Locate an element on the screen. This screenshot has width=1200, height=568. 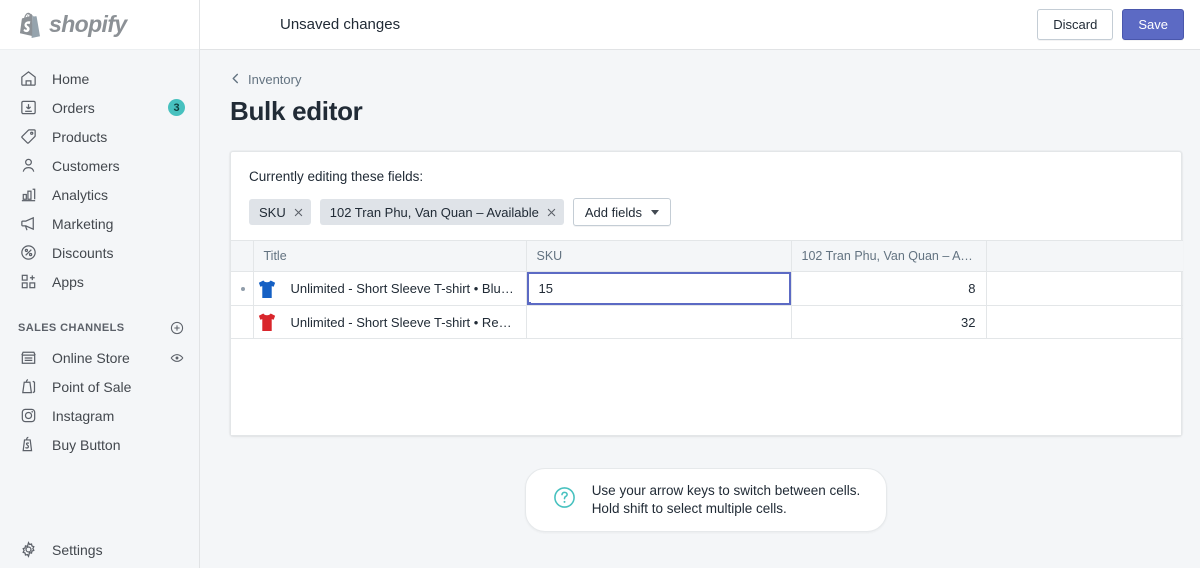
sidebar-item-products: Products is located at coordinates (99, 136).